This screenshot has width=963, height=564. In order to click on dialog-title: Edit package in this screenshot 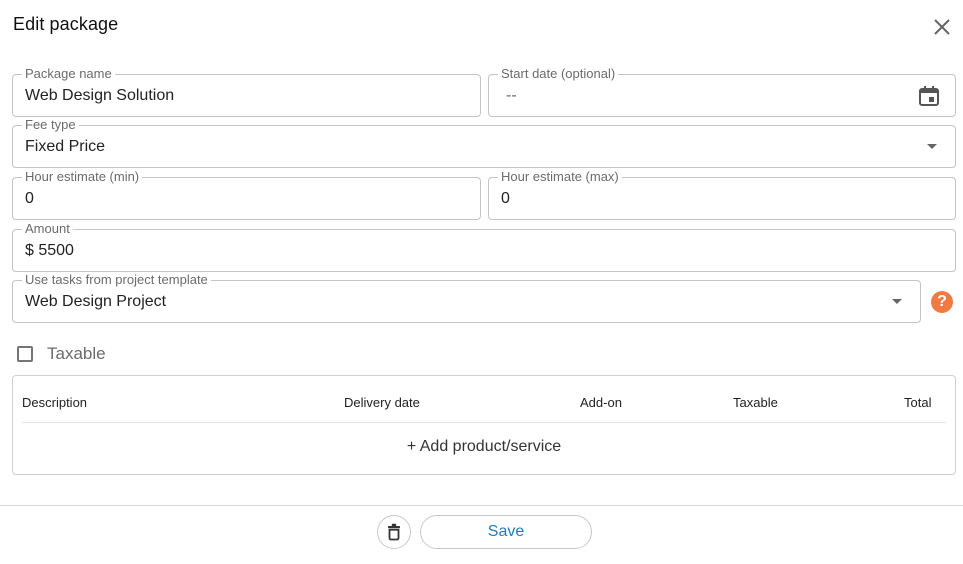, I will do `click(66, 24)`.